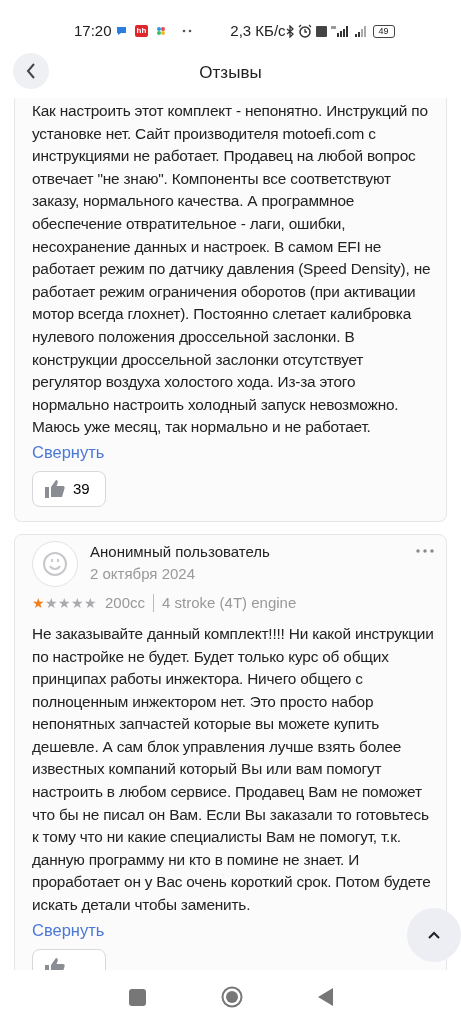 The height and width of the screenshot is (1024, 461). What do you see at coordinates (258, 30) in the screenshot?
I see `network-speed-text: 2,3 КБ/с` at bounding box center [258, 30].